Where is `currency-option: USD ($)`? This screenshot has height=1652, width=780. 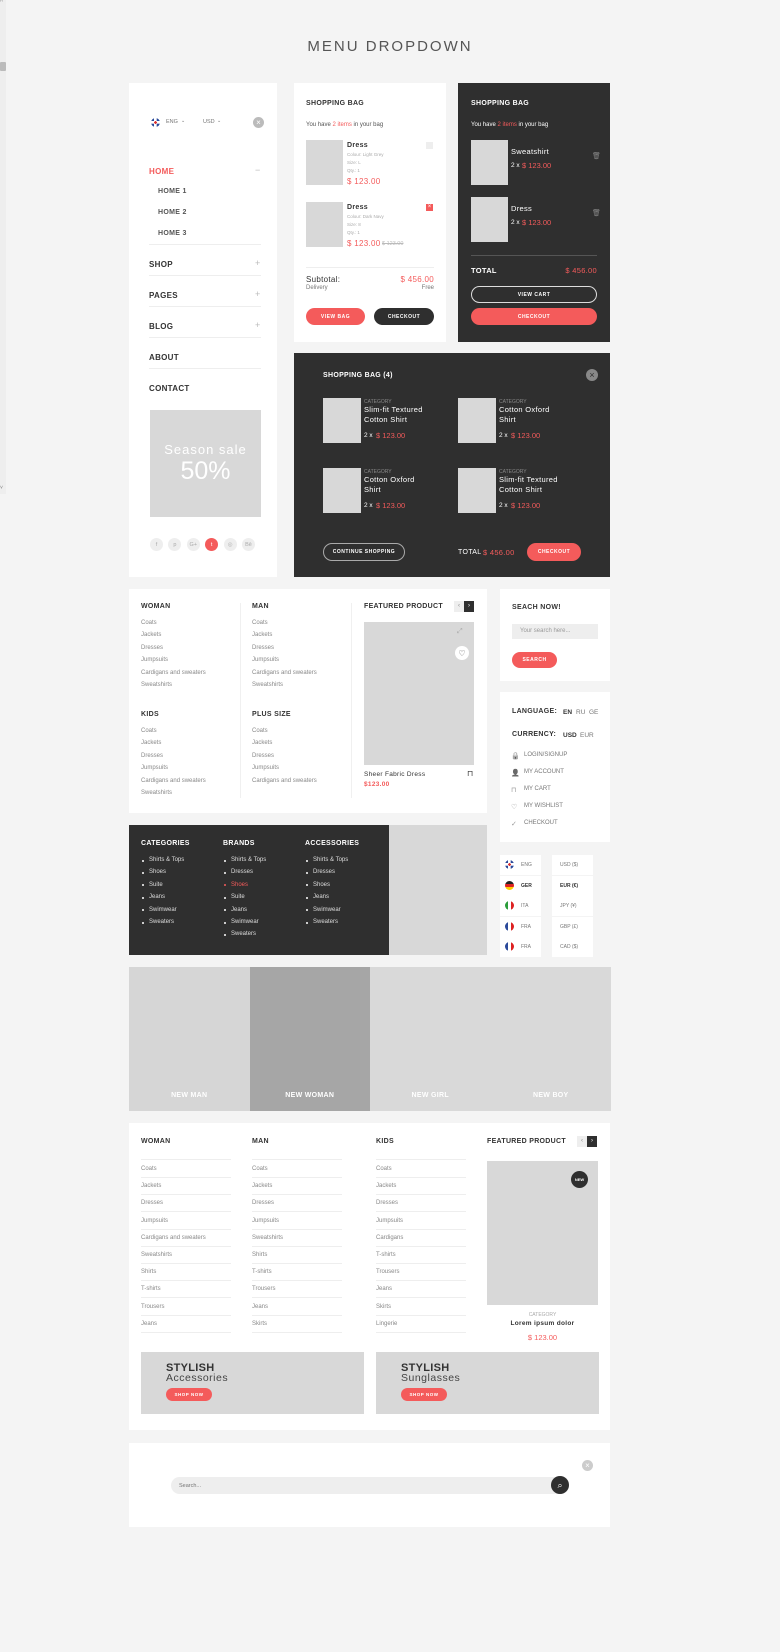 currency-option: USD ($) is located at coordinates (572, 865).